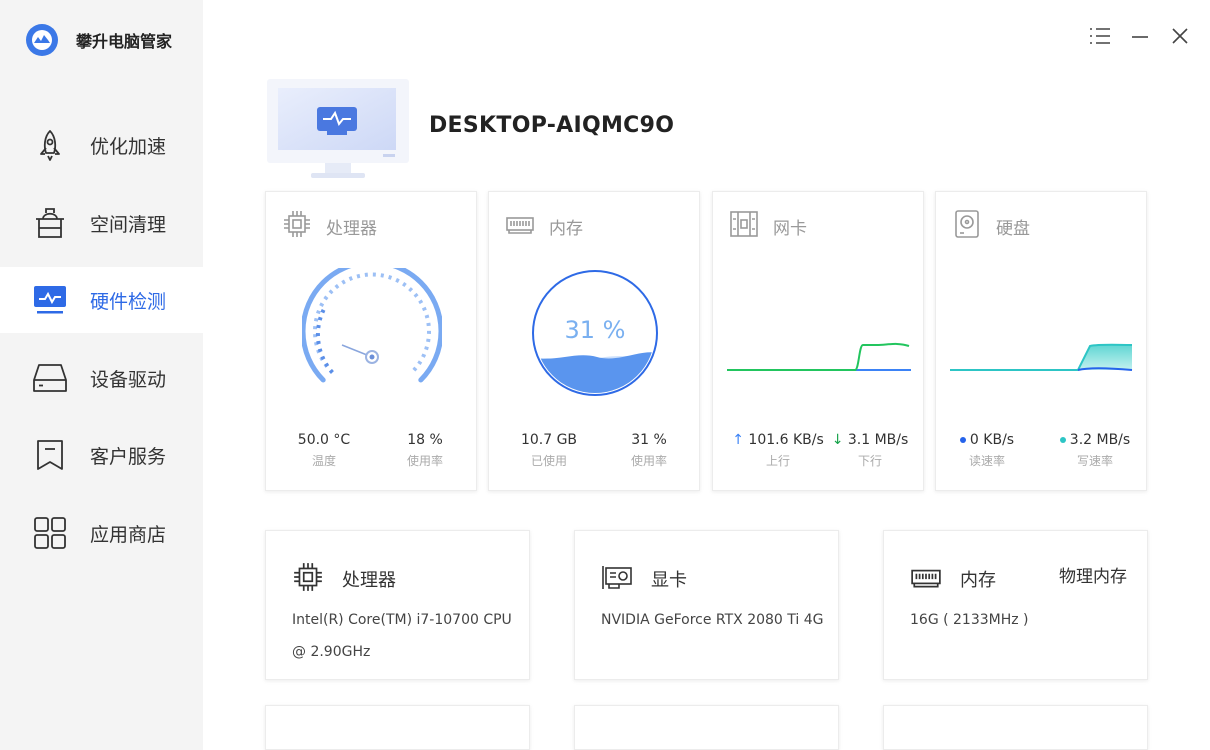  What do you see at coordinates (986, 461) in the screenshot?
I see `disk-read-label: 读速率` at bounding box center [986, 461].